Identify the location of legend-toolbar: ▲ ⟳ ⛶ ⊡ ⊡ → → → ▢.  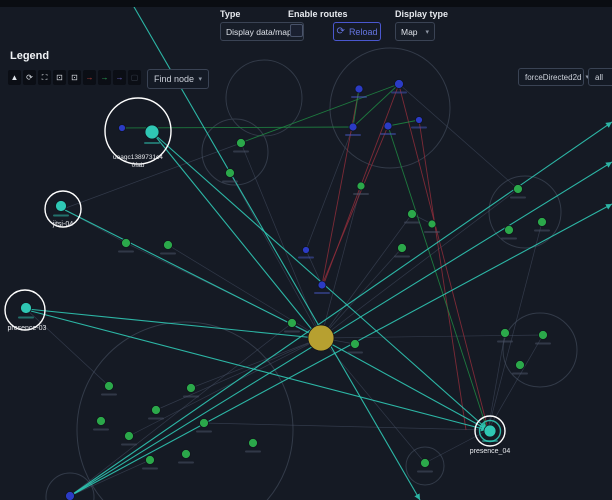
(74, 77).